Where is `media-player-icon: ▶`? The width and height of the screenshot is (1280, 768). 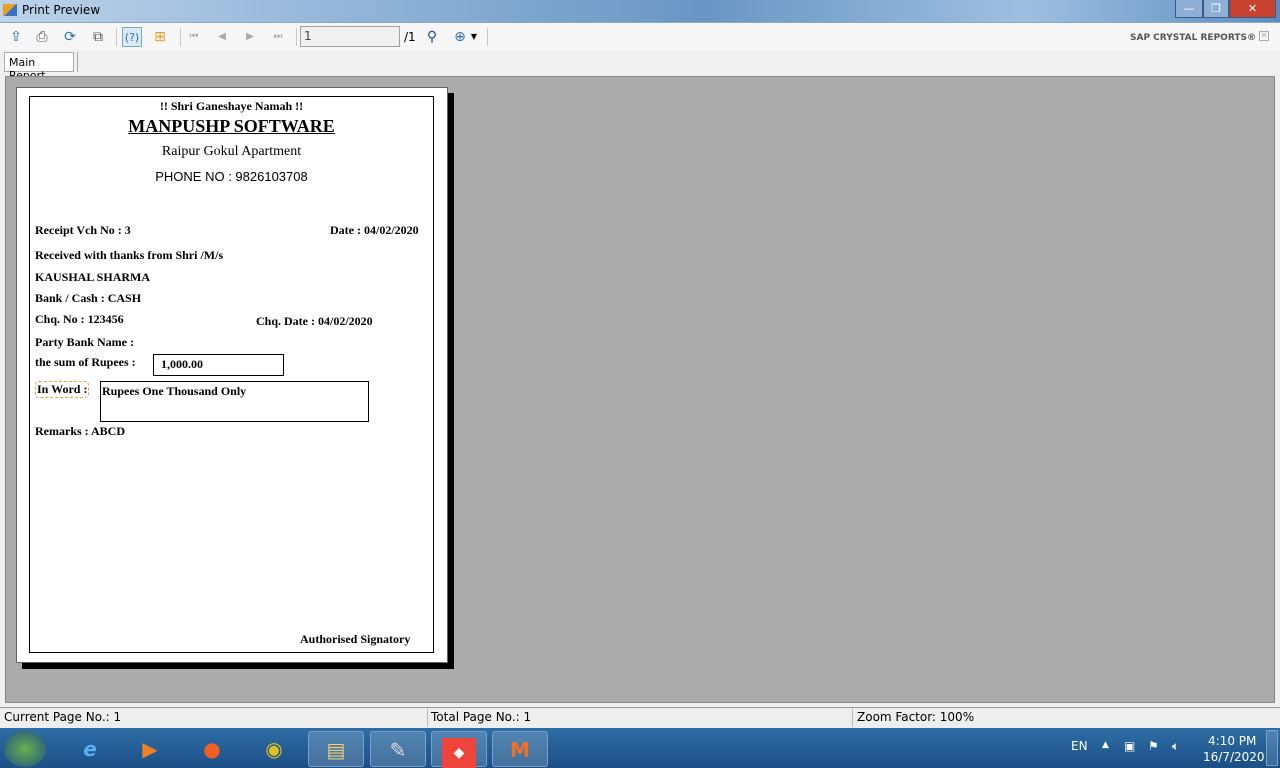
media-player-icon: ▶ is located at coordinates (150, 749).